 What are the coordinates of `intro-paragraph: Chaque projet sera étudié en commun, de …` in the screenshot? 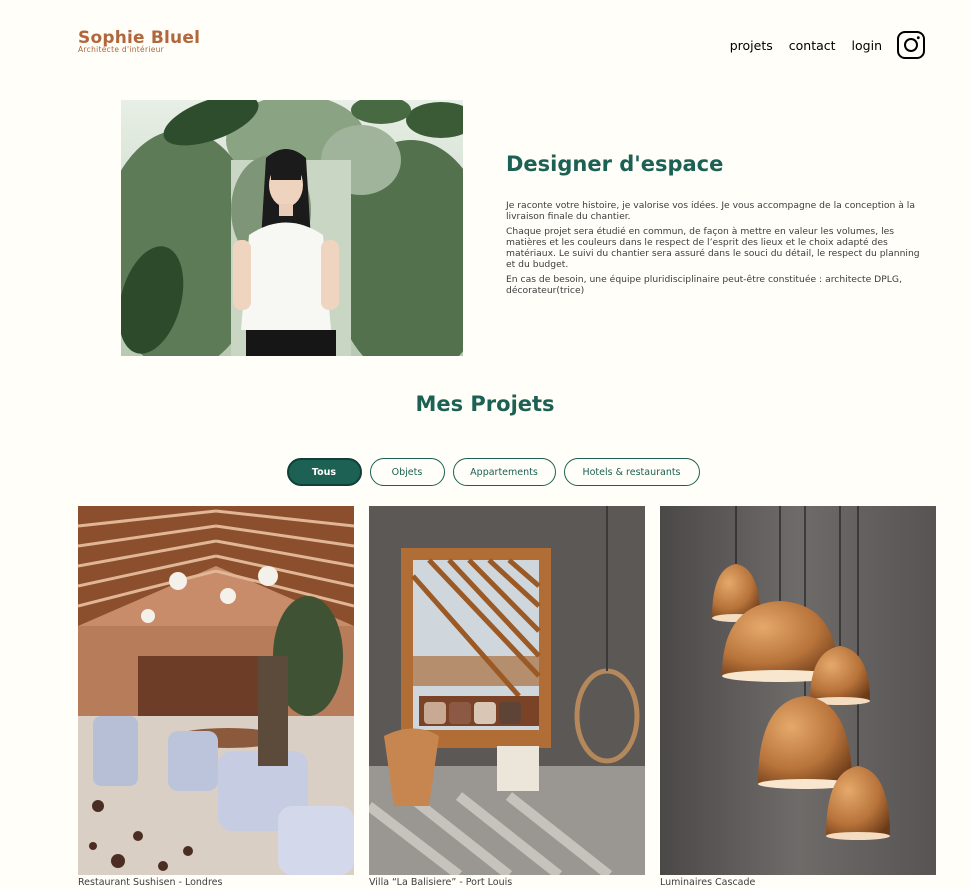 It's located at (713, 248).